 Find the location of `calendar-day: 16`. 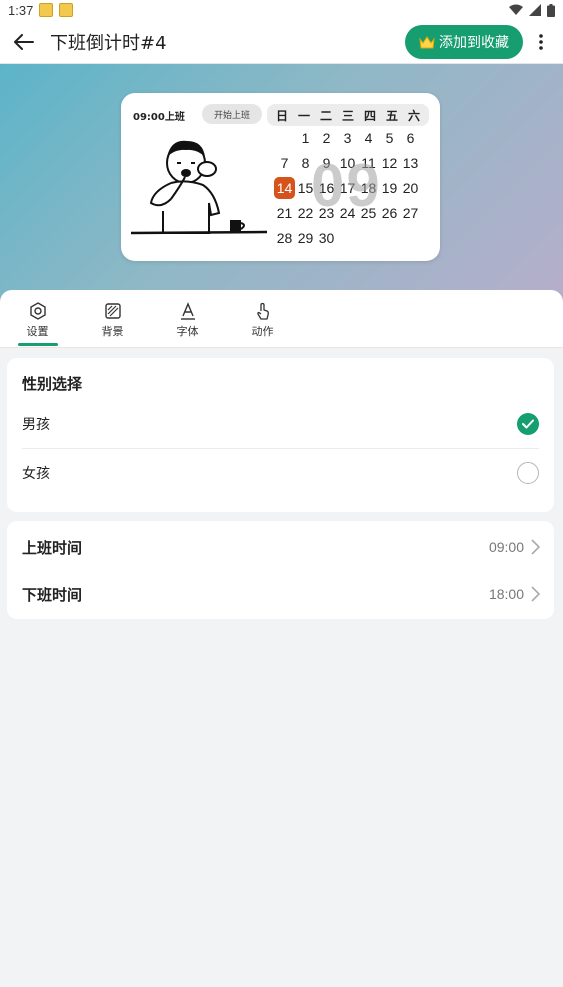

calendar-day: 16 is located at coordinates (326, 188).